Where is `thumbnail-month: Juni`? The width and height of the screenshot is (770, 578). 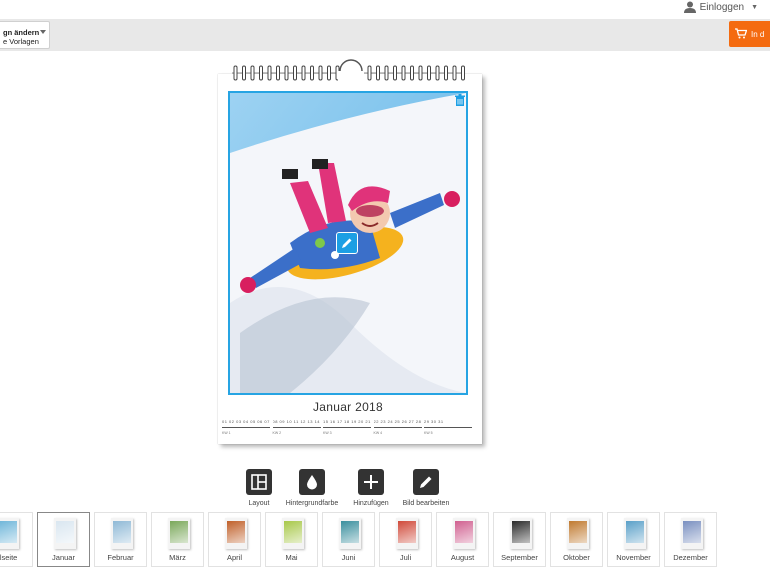
thumbnail-month: Juni is located at coordinates (348, 539).